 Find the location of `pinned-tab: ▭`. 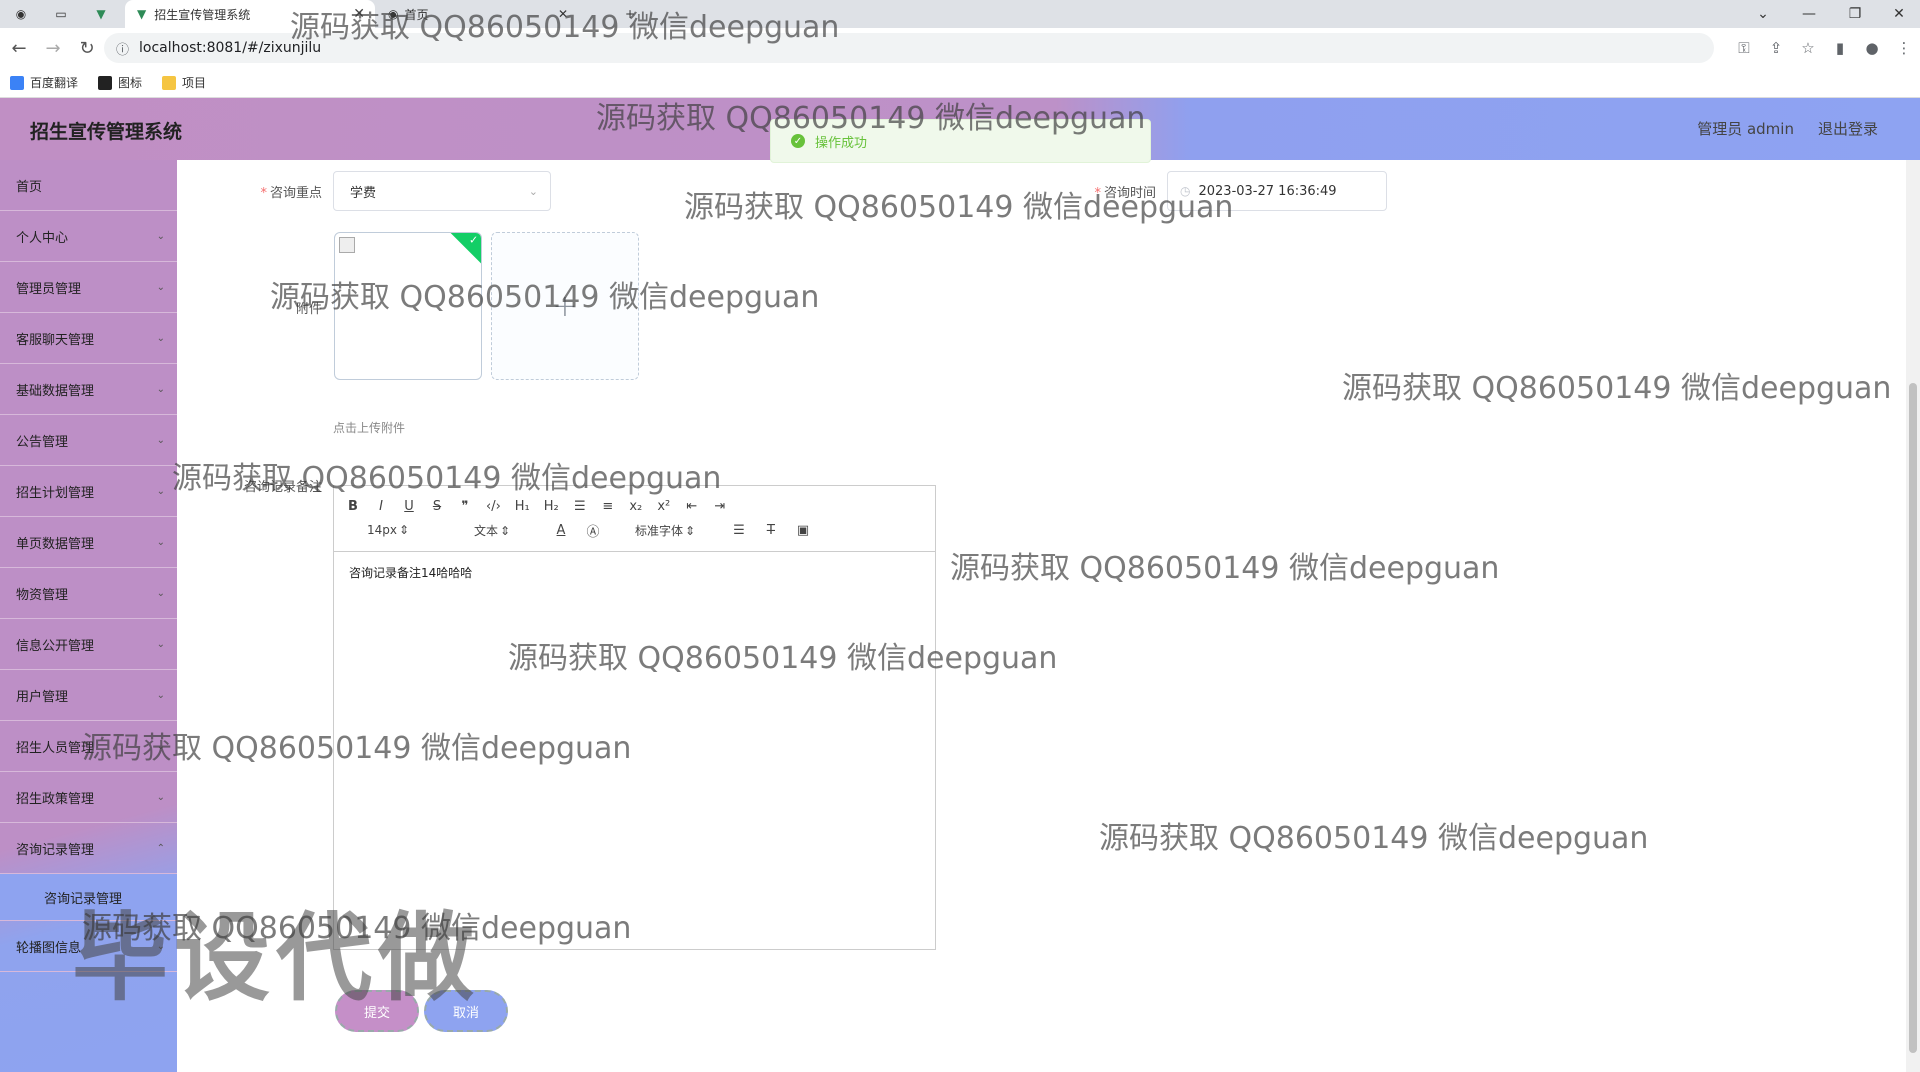

pinned-tab: ▭ is located at coordinates (61, 14).